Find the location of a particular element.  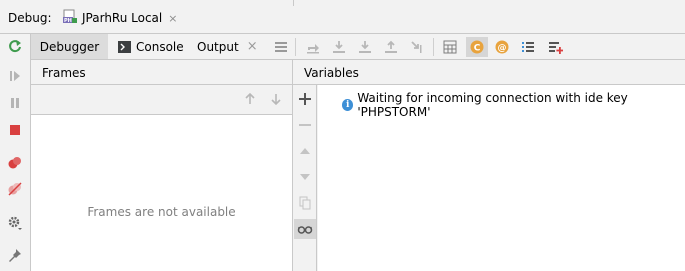

step-out-icon is located at coordinates (391, 47).